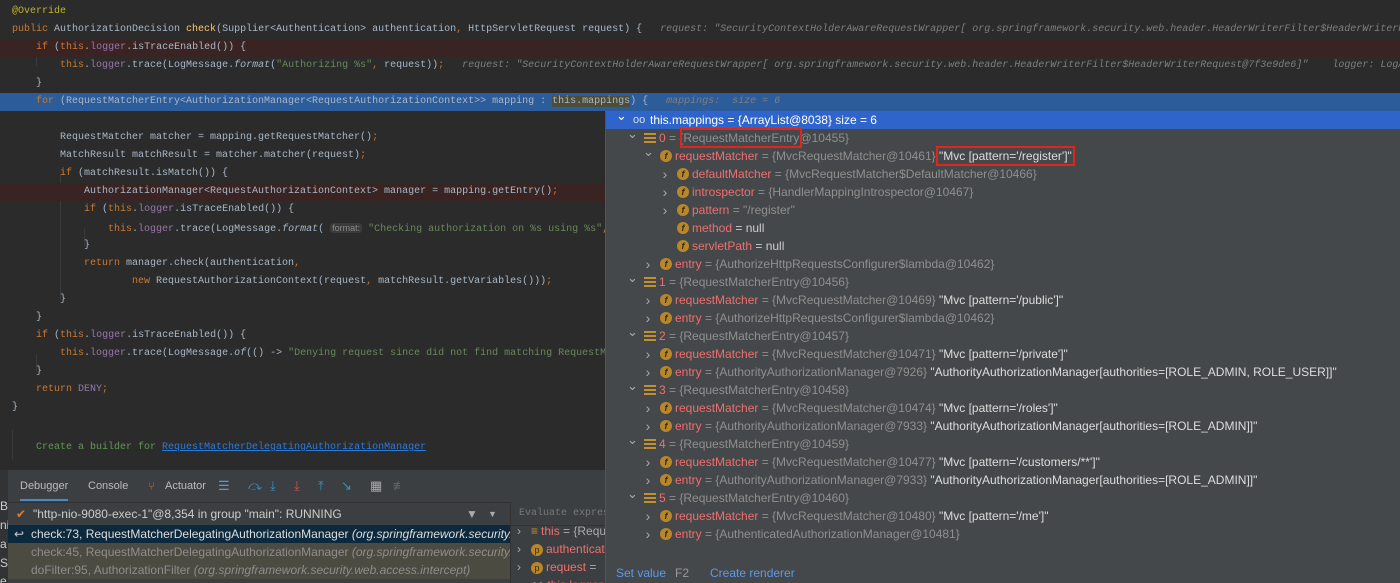  I want to click on code-token: ;, so click(555, 191).